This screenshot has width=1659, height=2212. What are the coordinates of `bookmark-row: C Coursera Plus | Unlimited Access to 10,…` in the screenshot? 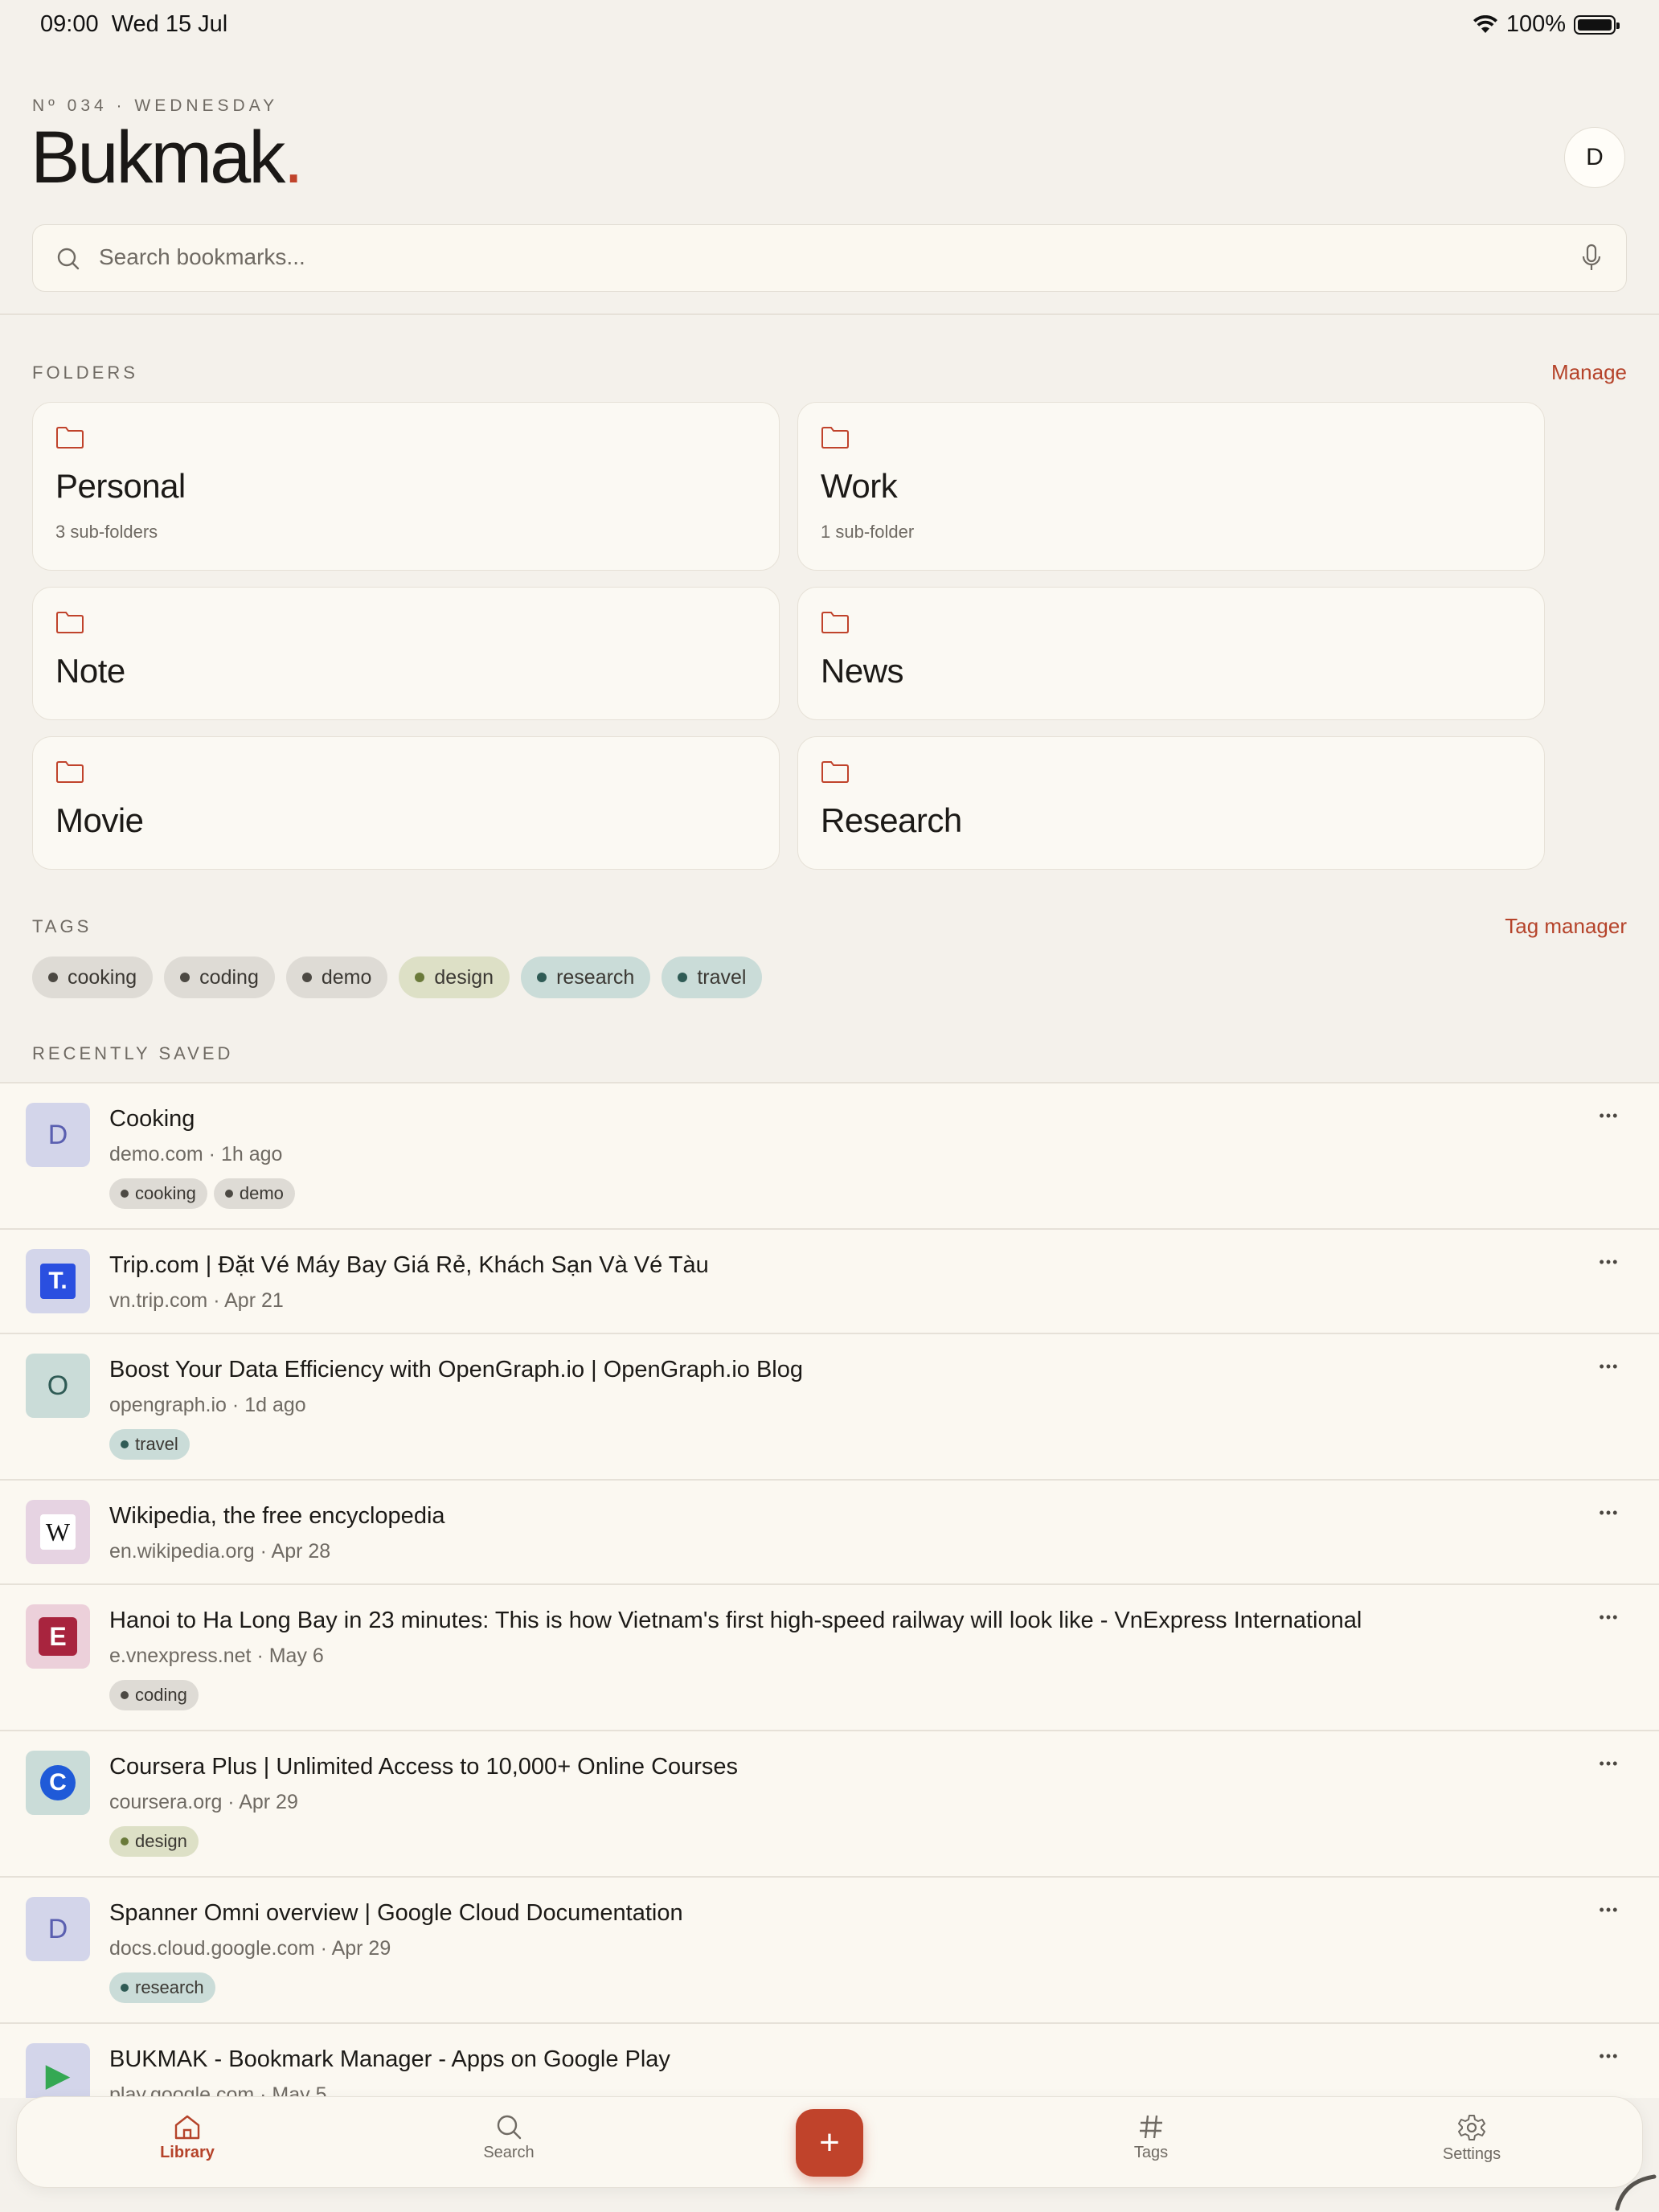 It's located at (829, 1804).